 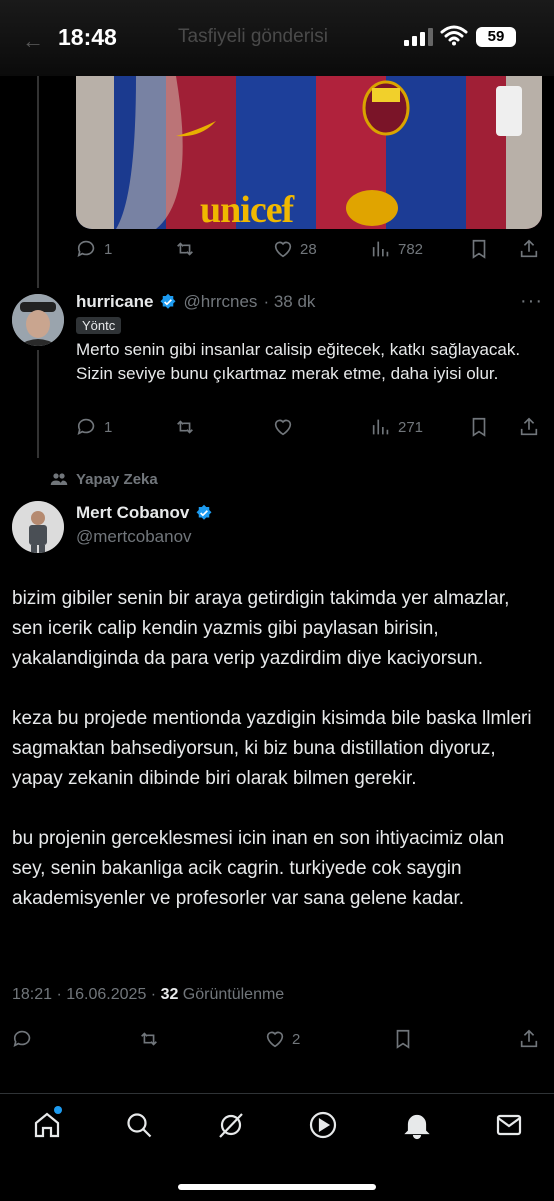 I want to click on like-button: 2, so click(x=282, y=1039).